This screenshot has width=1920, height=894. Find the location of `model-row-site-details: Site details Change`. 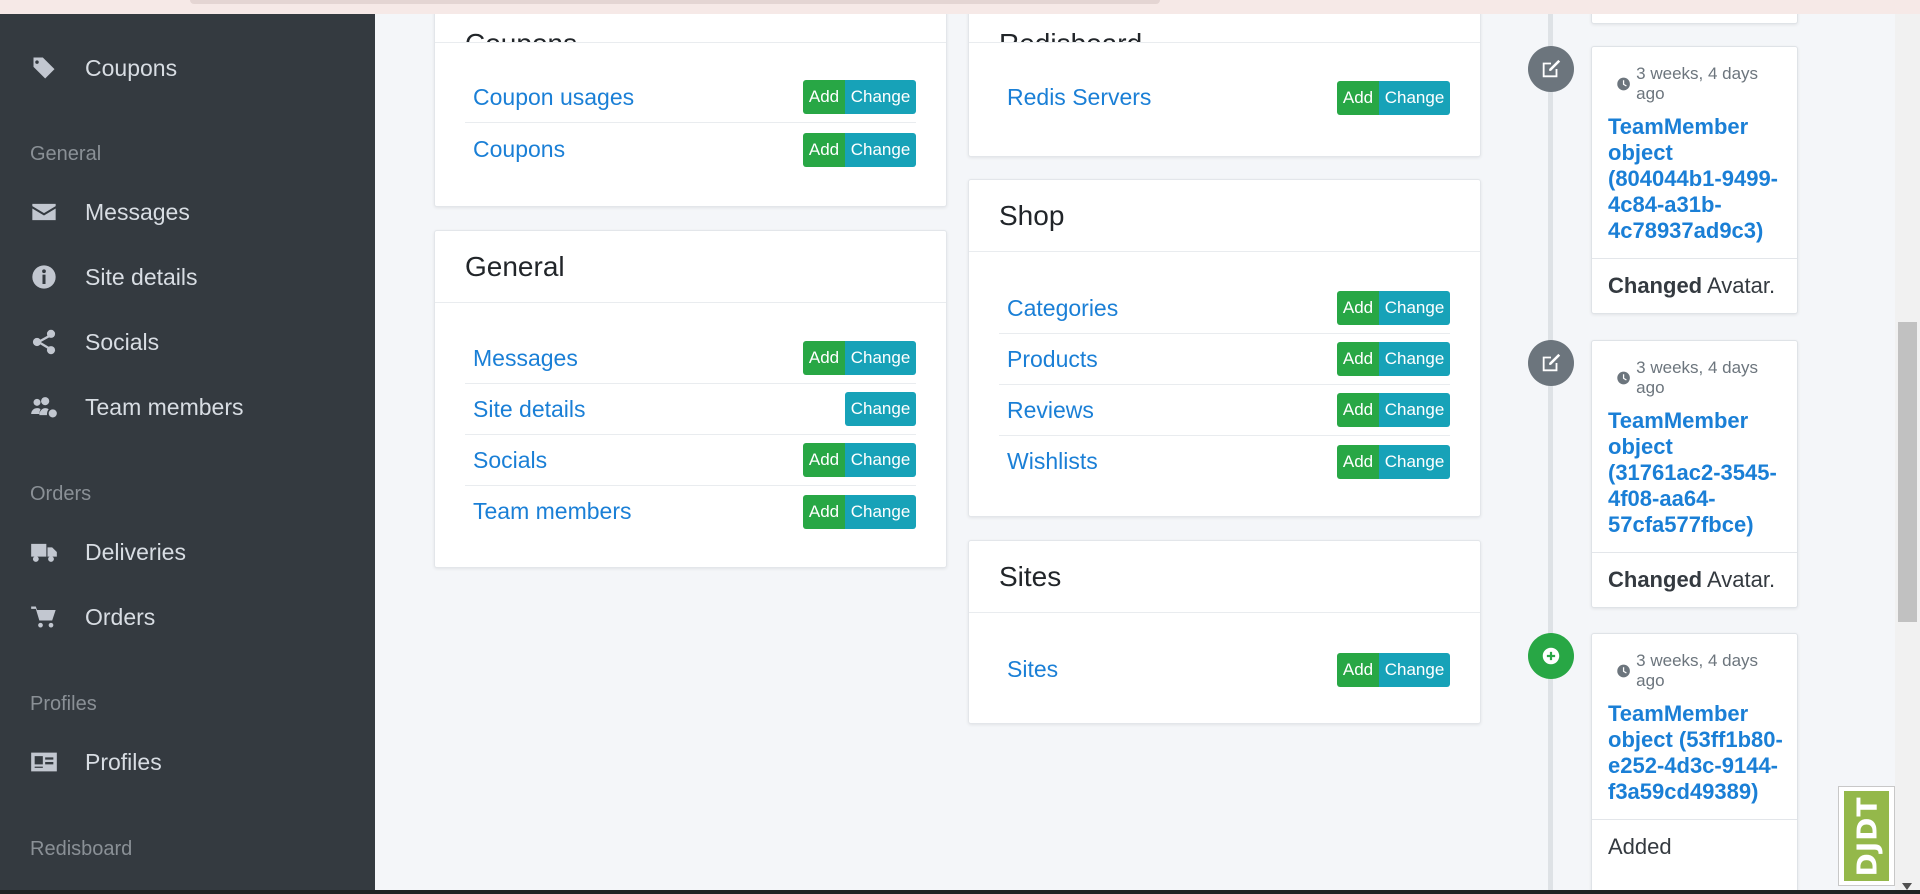

model-row-site-details: Site details Change is located at coordinates (690, 409).